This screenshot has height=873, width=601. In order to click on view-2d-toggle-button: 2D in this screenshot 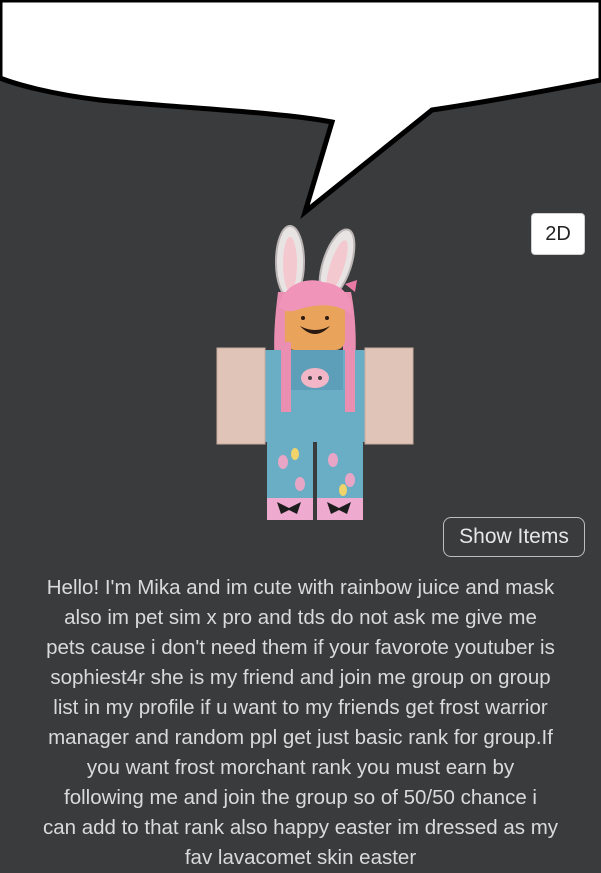, I will do `click(558, 234)`.